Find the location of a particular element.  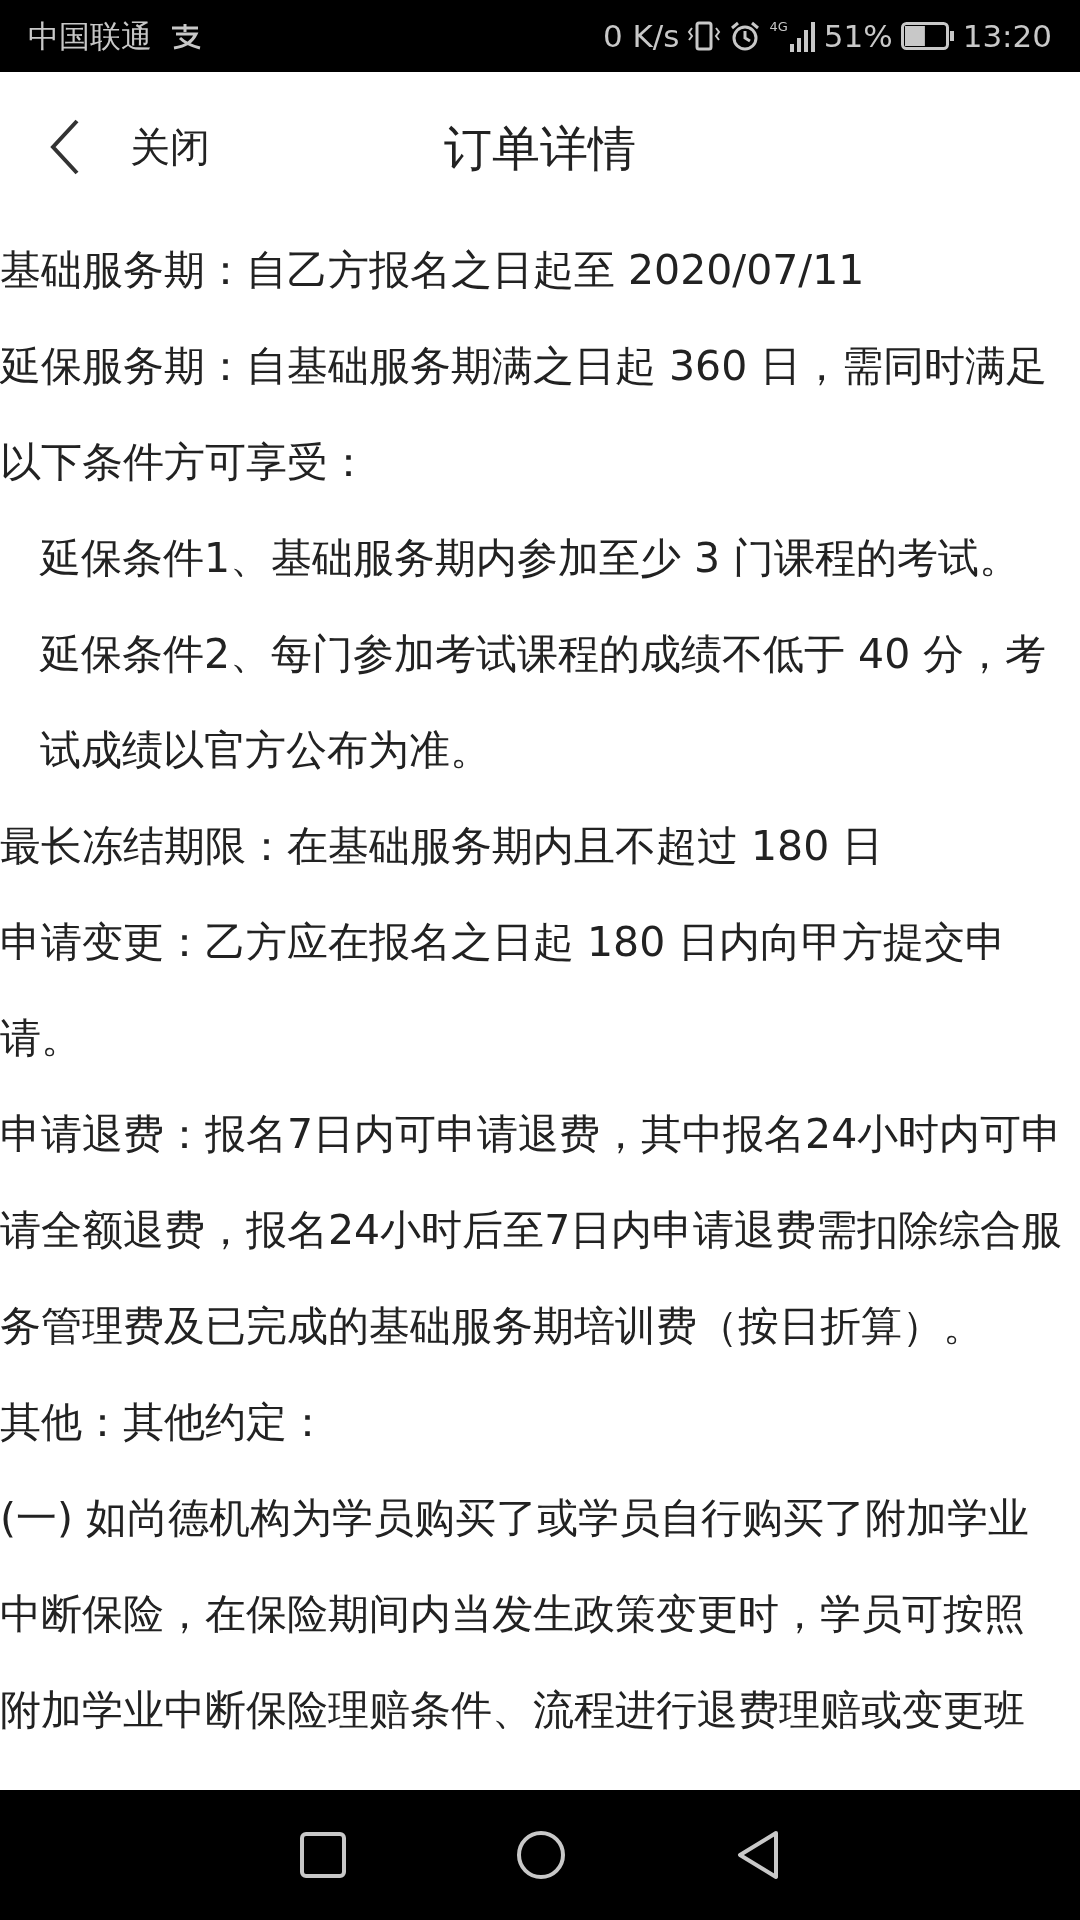

network-type: 4G is located at coordinates (778, 26).